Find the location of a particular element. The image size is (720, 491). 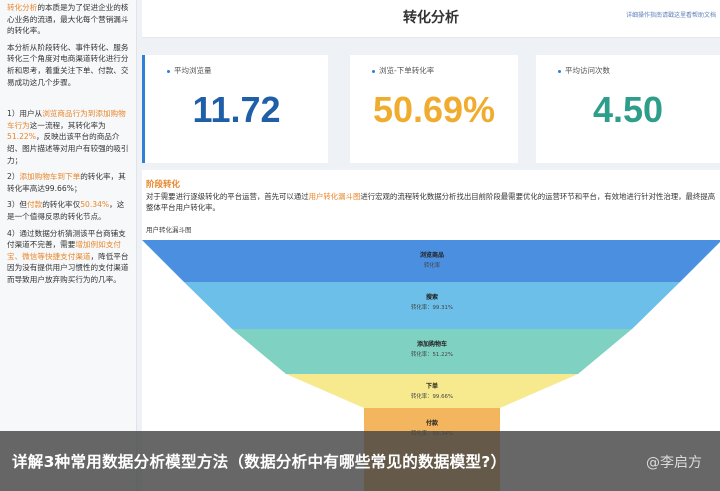

funnel-stage-name: 下单 is located at coordinates (432, 386).